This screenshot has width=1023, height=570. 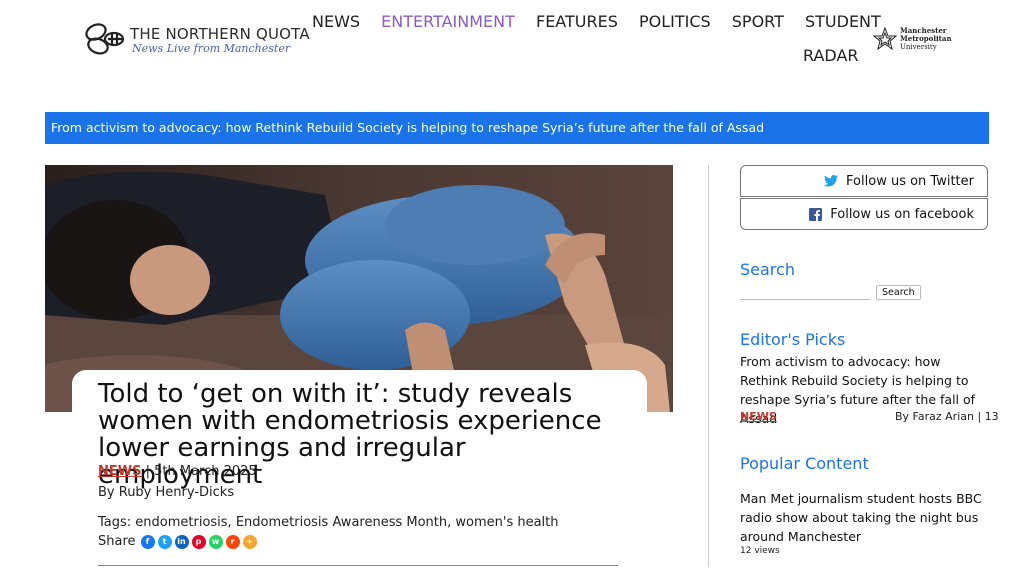 I want to click on more-icon: +, so click(x=249, y=541).